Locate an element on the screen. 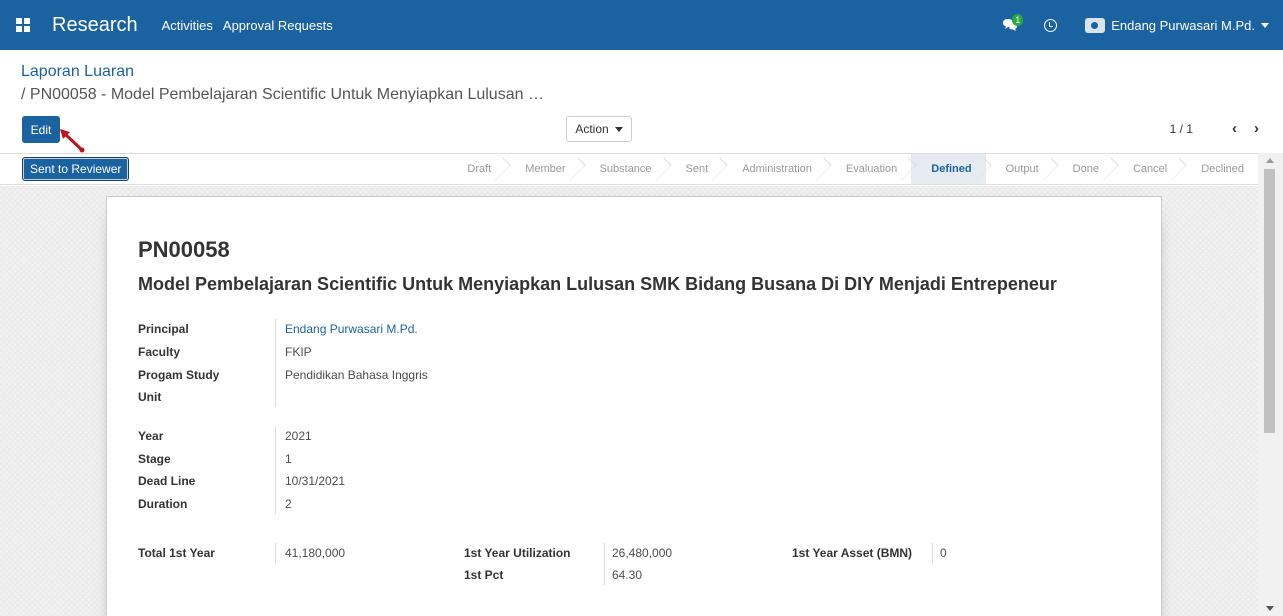 The image size is (1283, 616). stage-defined: Defined is located at coordinates (948, 169).